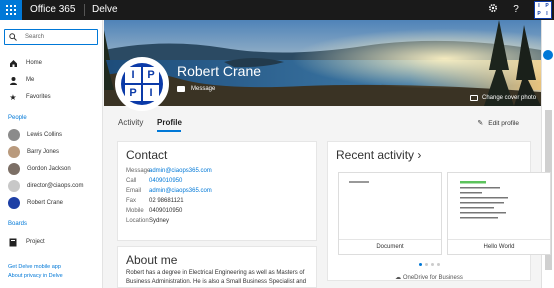 The height and width of the screenshot is (288, 554). I want to click on contact-call-link: 0409010950, so click(165, 181).